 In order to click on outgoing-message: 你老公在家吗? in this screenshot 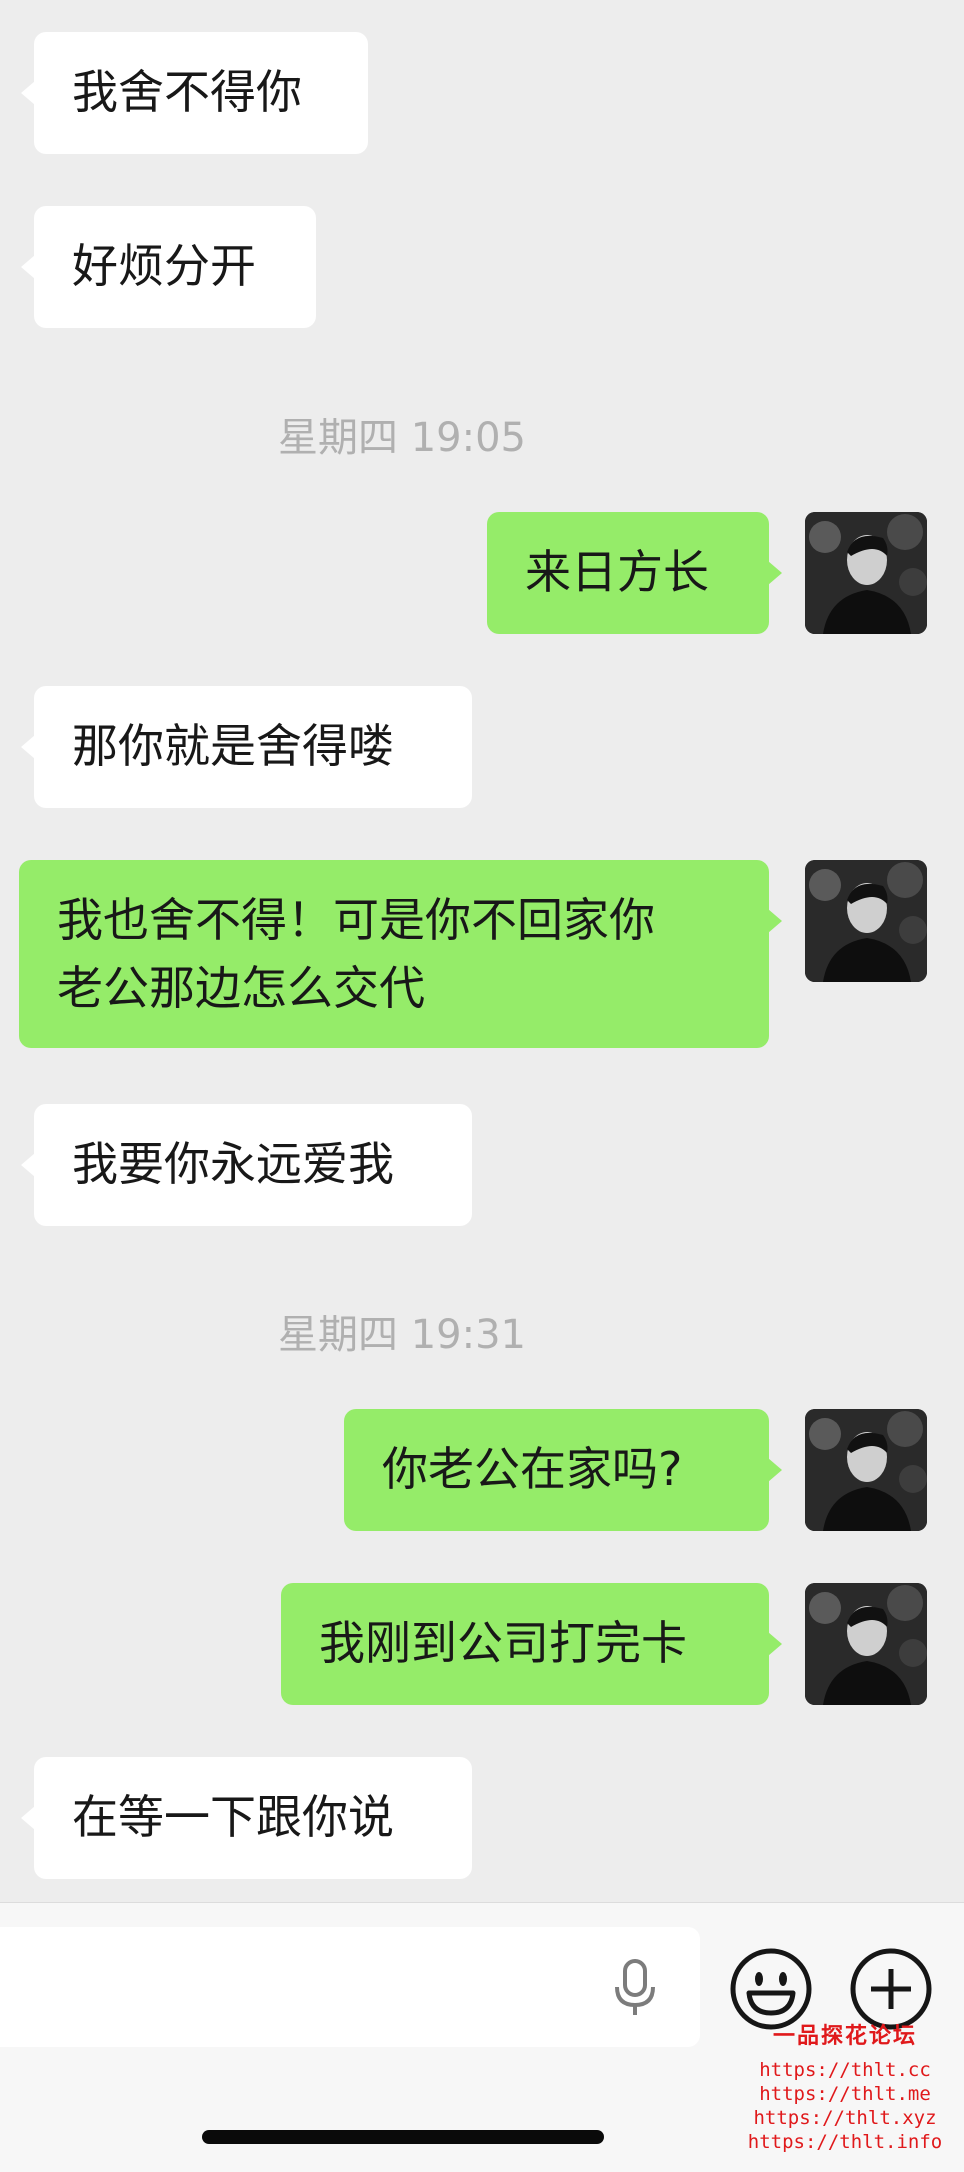, I will do `click(563, 1470)`.